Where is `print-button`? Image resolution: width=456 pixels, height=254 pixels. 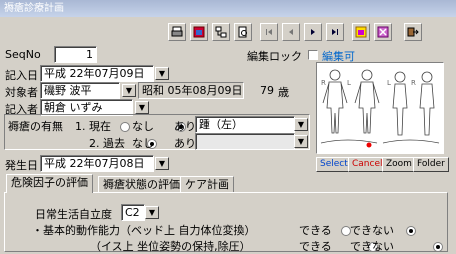
print-button is located at coordinates (177, 32).